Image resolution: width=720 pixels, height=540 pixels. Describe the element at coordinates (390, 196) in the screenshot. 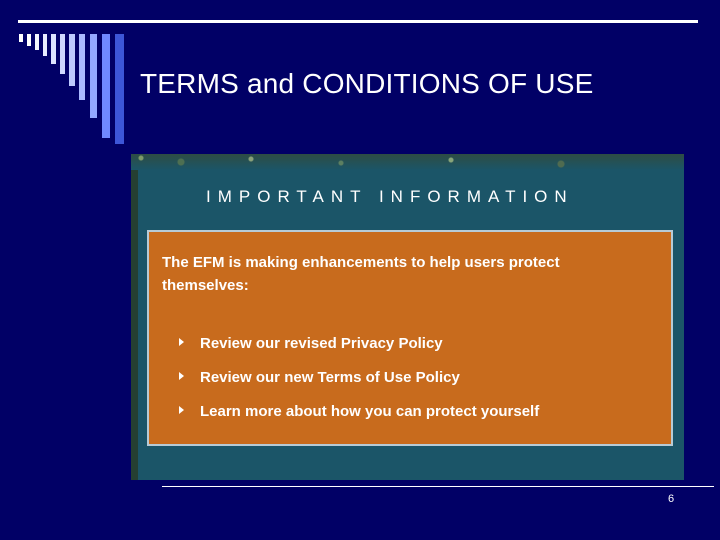

I see `notice-heading: IMPORTANT INFORMATION` at that location.